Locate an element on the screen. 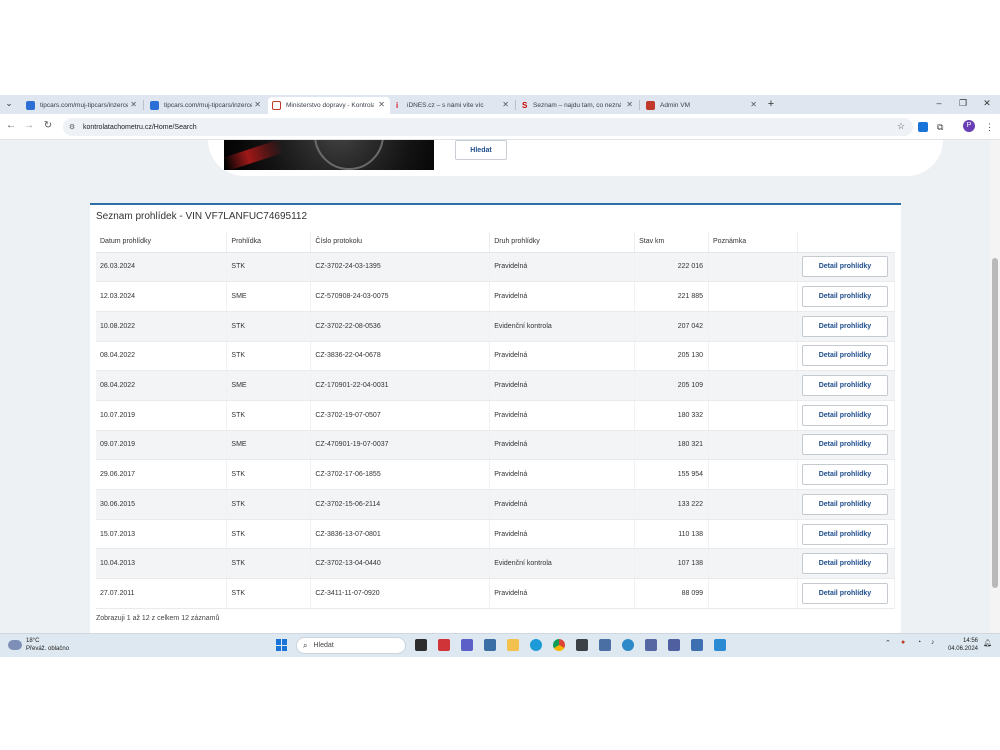 The image size is (1000, 750). tab-tipcars-1: tipcars.com/muj-tipcars/inzerce ✕ is located at coordinates (82, 105).